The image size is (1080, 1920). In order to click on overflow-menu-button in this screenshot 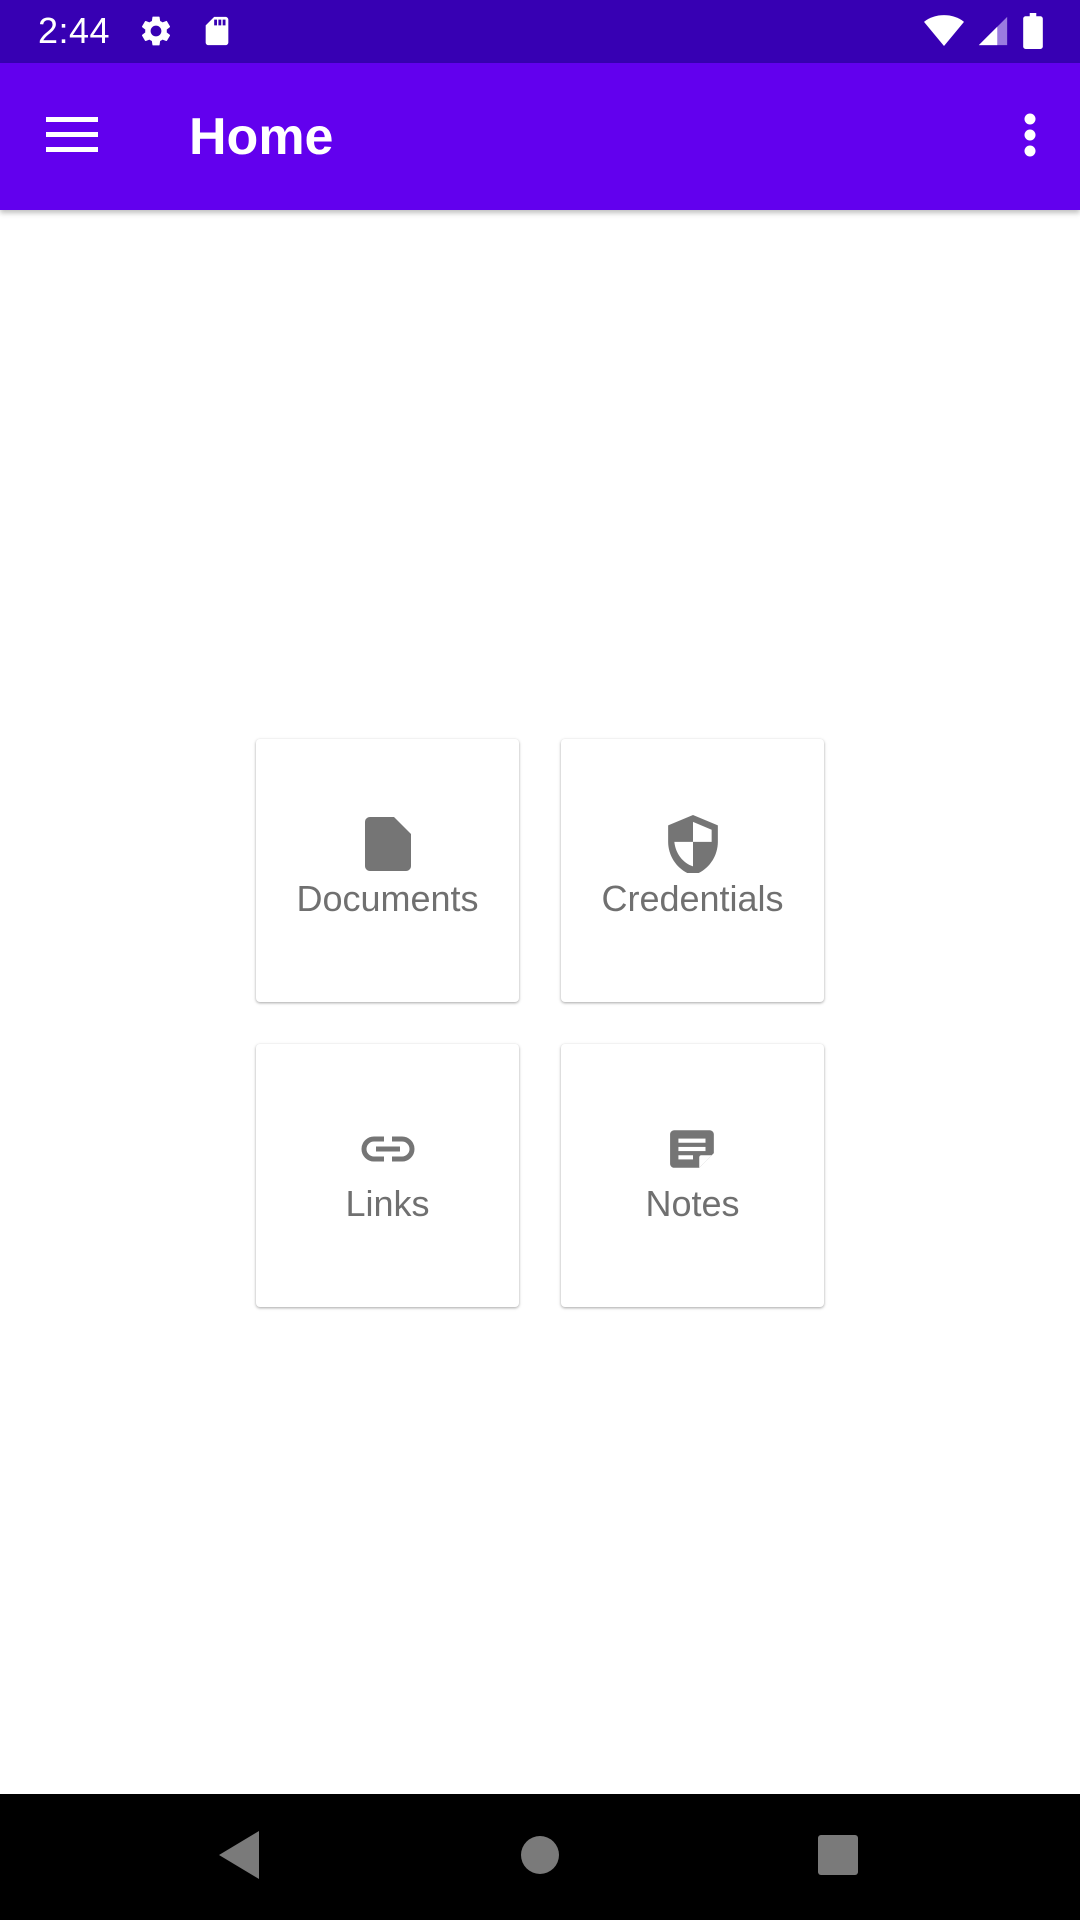, I will do `click(1030, 137)`.